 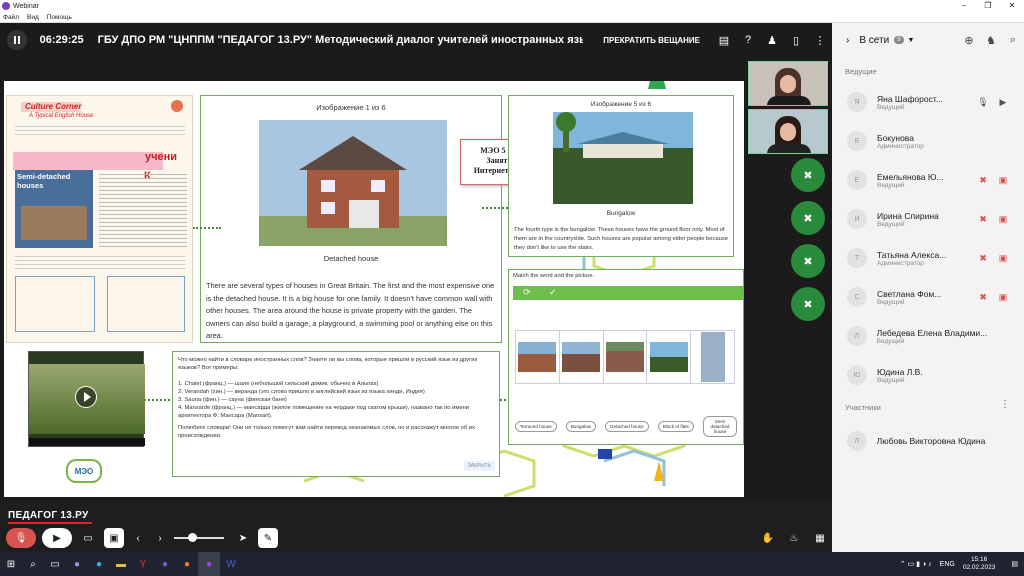 I want to click on language-indicator: ENG, so click(x=947, y=564).